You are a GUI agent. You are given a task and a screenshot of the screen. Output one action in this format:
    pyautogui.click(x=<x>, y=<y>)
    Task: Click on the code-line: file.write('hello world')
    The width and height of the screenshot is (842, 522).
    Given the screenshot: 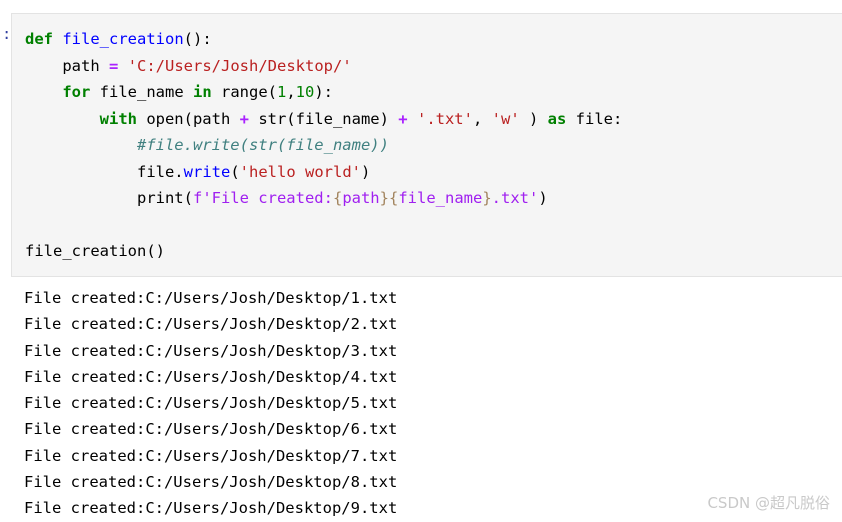 What is the action you would take?
    pyautogui.click(x=433, y=172)
    